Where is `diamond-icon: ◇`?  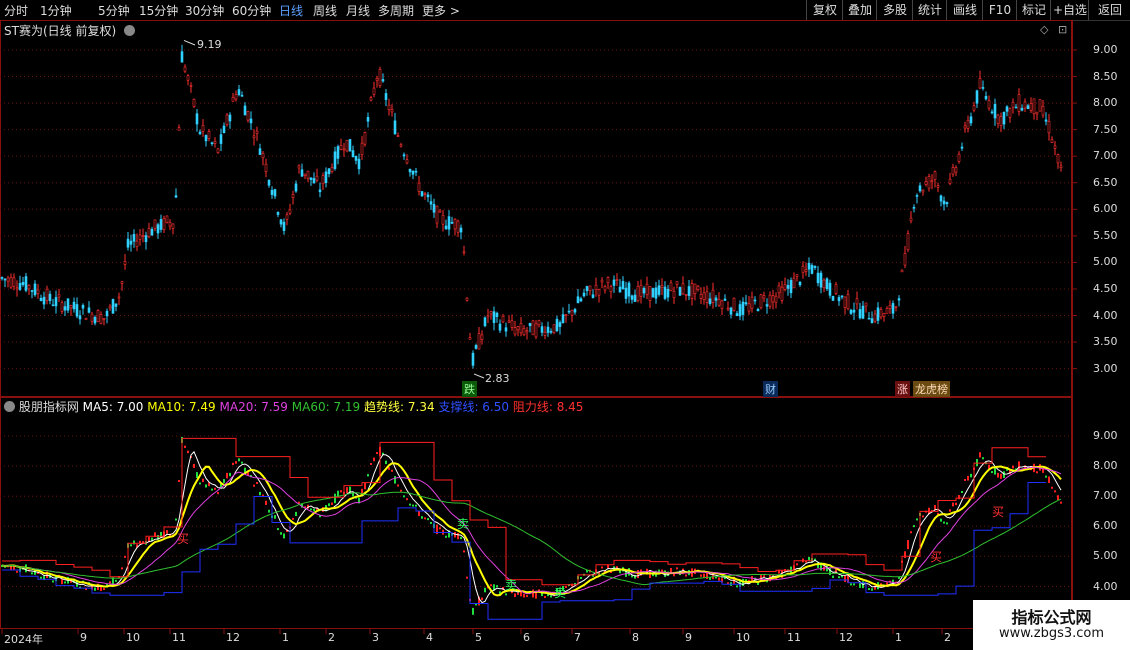 diamond-icon: ◇ is located at coordinates (1044, 29).